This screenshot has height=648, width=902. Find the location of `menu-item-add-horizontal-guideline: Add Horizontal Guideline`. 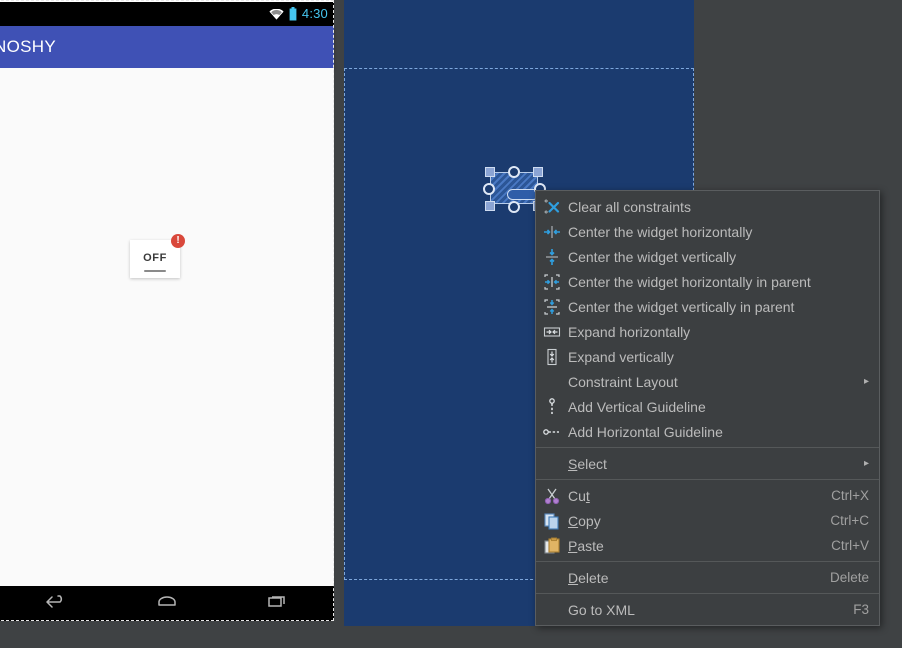

menu-item-add-horizontal-guideline: Add Horizontal Guideline is located at coordinates (707, 431).